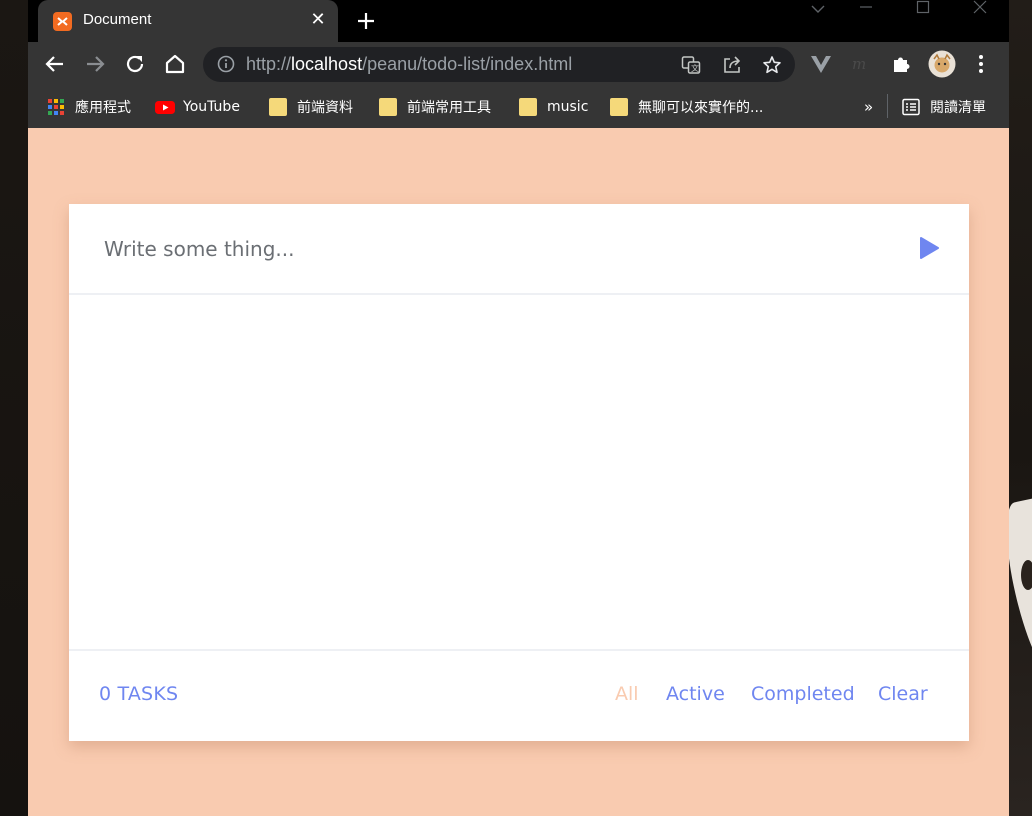  I want to click on task-count: 0 TASKS, so click(139, 694).